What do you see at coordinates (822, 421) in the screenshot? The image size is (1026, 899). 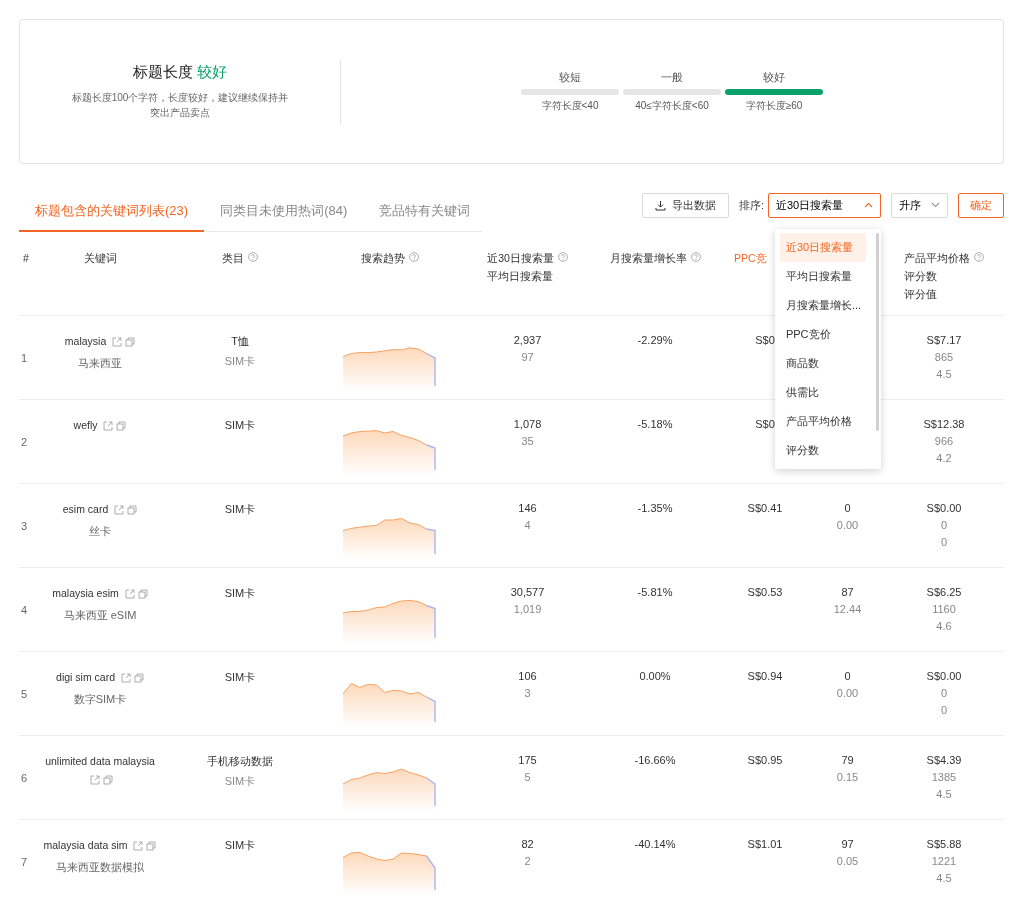 I see `dropdown-option: 产品平均价格` at bounding box center [822, 421].